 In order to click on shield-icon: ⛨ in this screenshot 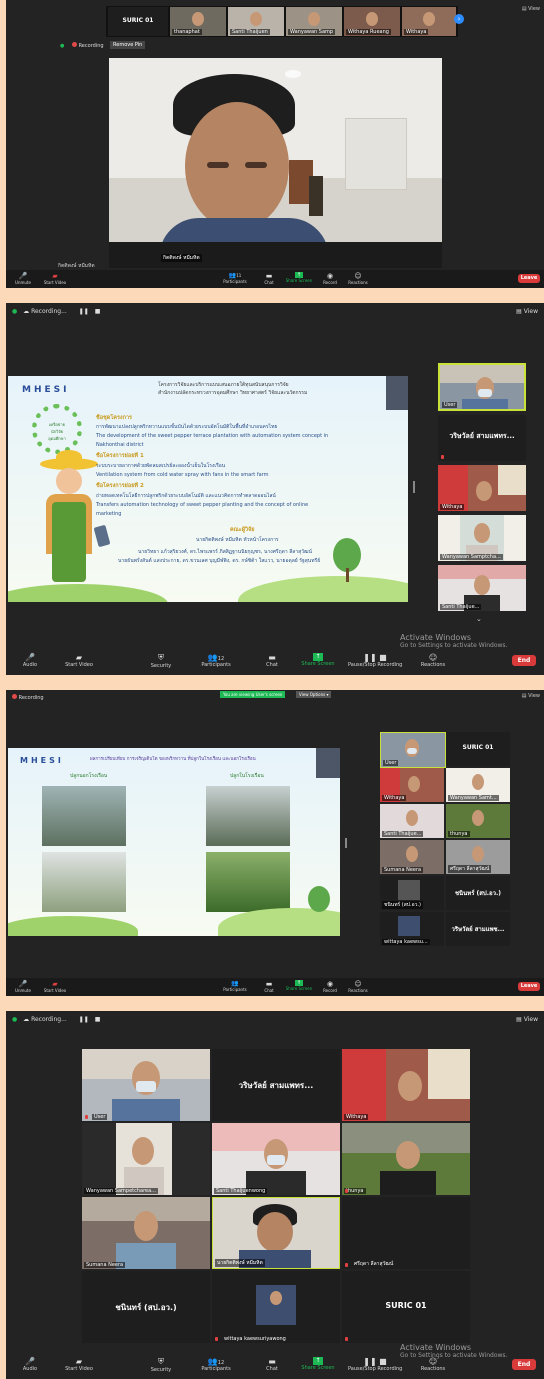, I will do `click(161, 1361)`.